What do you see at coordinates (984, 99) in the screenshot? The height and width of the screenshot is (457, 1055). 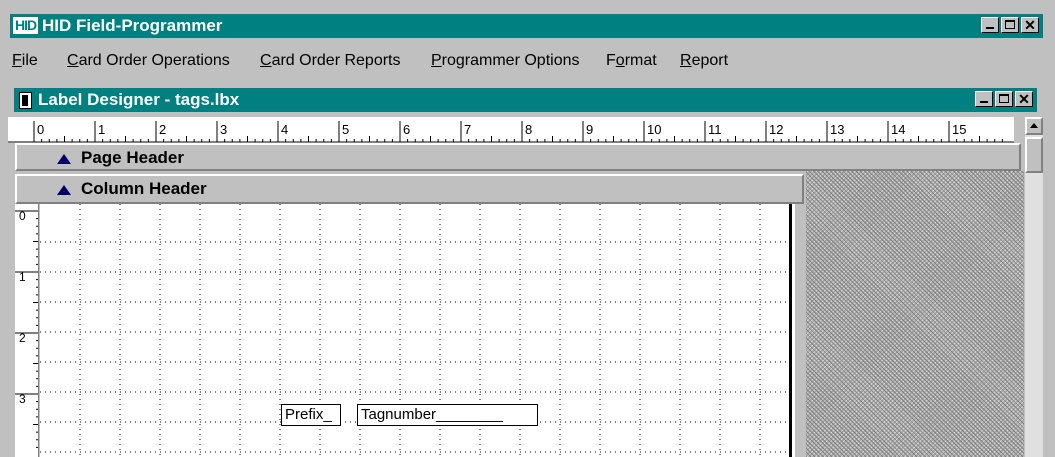 I see `child-minimize-button` at bounding box center [984, 99].